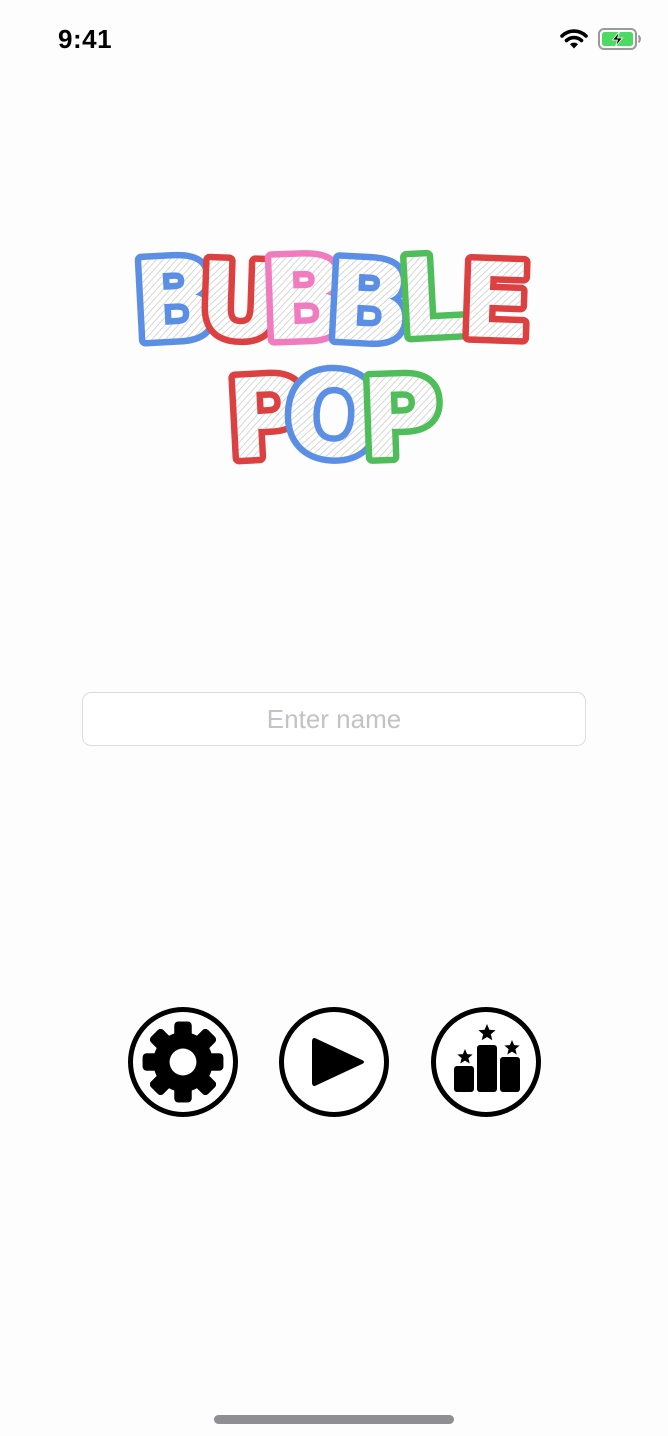 The image size is (668, 1436). I want to click on logo-letter: PPP, so click(401, 418).